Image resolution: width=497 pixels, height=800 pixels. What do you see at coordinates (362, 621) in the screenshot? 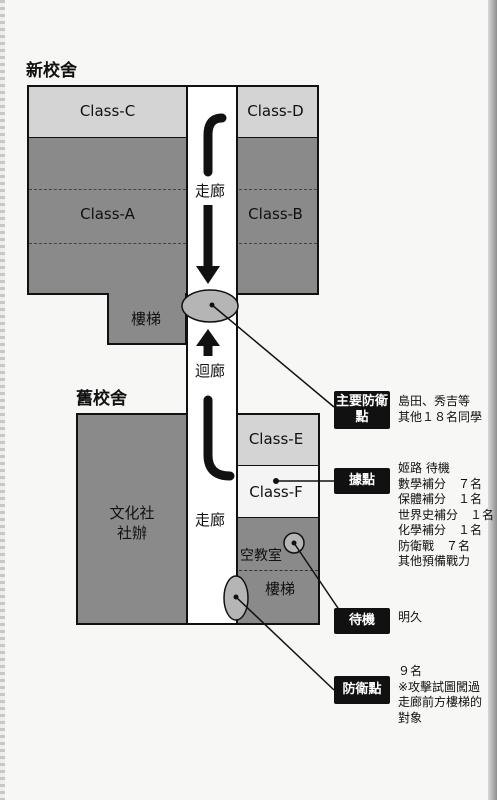
I see `callout-standby: 待機` at bounding box center [362, 621].